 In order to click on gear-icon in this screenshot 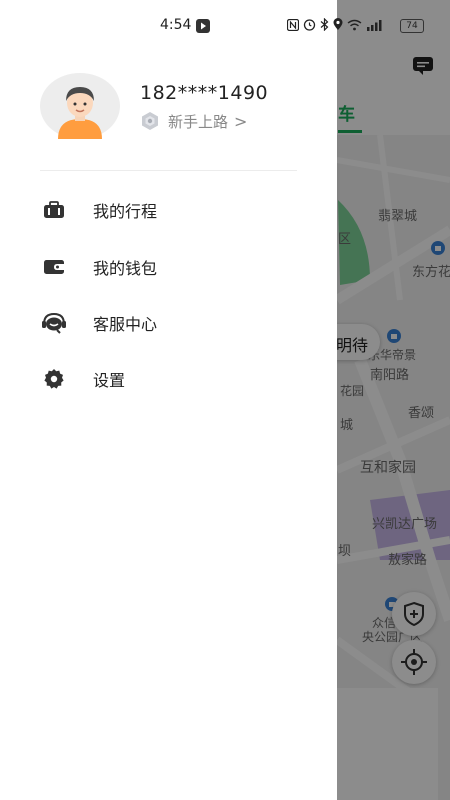, I will do `click(54, 379)`.